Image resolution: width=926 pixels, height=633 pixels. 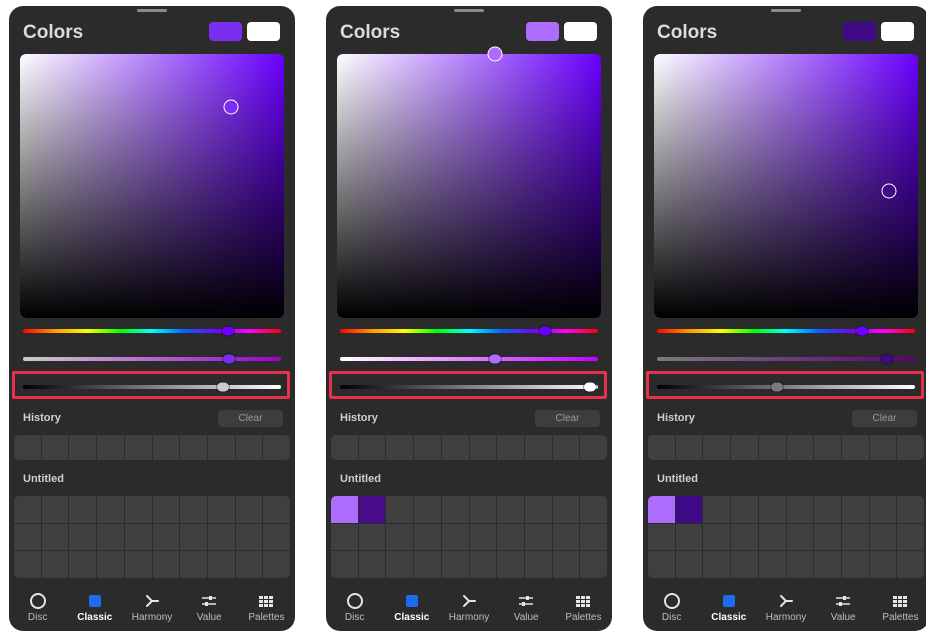 What do you see at coordinates (862, 331) in the screenshot?
I see `hue-slider-thumb` at bounding box center [862, 331].